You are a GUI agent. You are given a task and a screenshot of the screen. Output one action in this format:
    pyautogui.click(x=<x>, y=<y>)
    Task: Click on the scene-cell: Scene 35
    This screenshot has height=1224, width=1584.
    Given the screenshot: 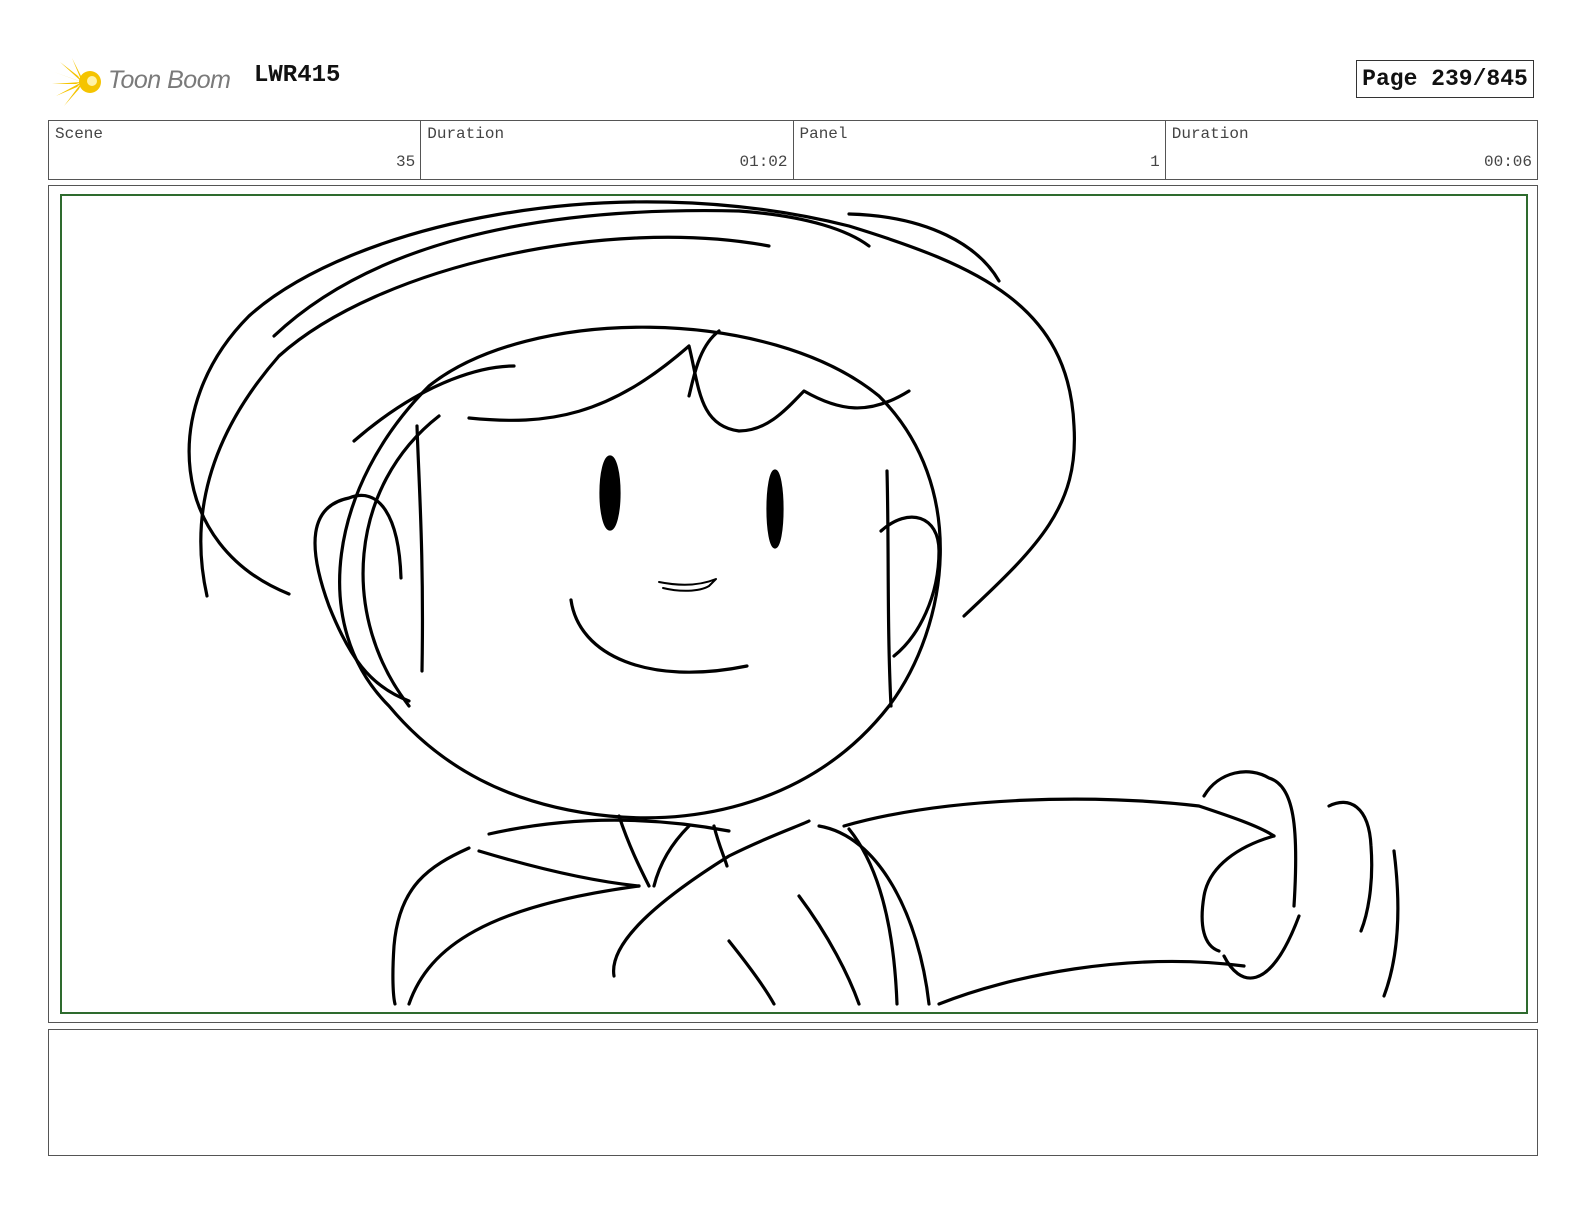 What is the action you would take?
    pyautogui.click(x=235, y=150)
    